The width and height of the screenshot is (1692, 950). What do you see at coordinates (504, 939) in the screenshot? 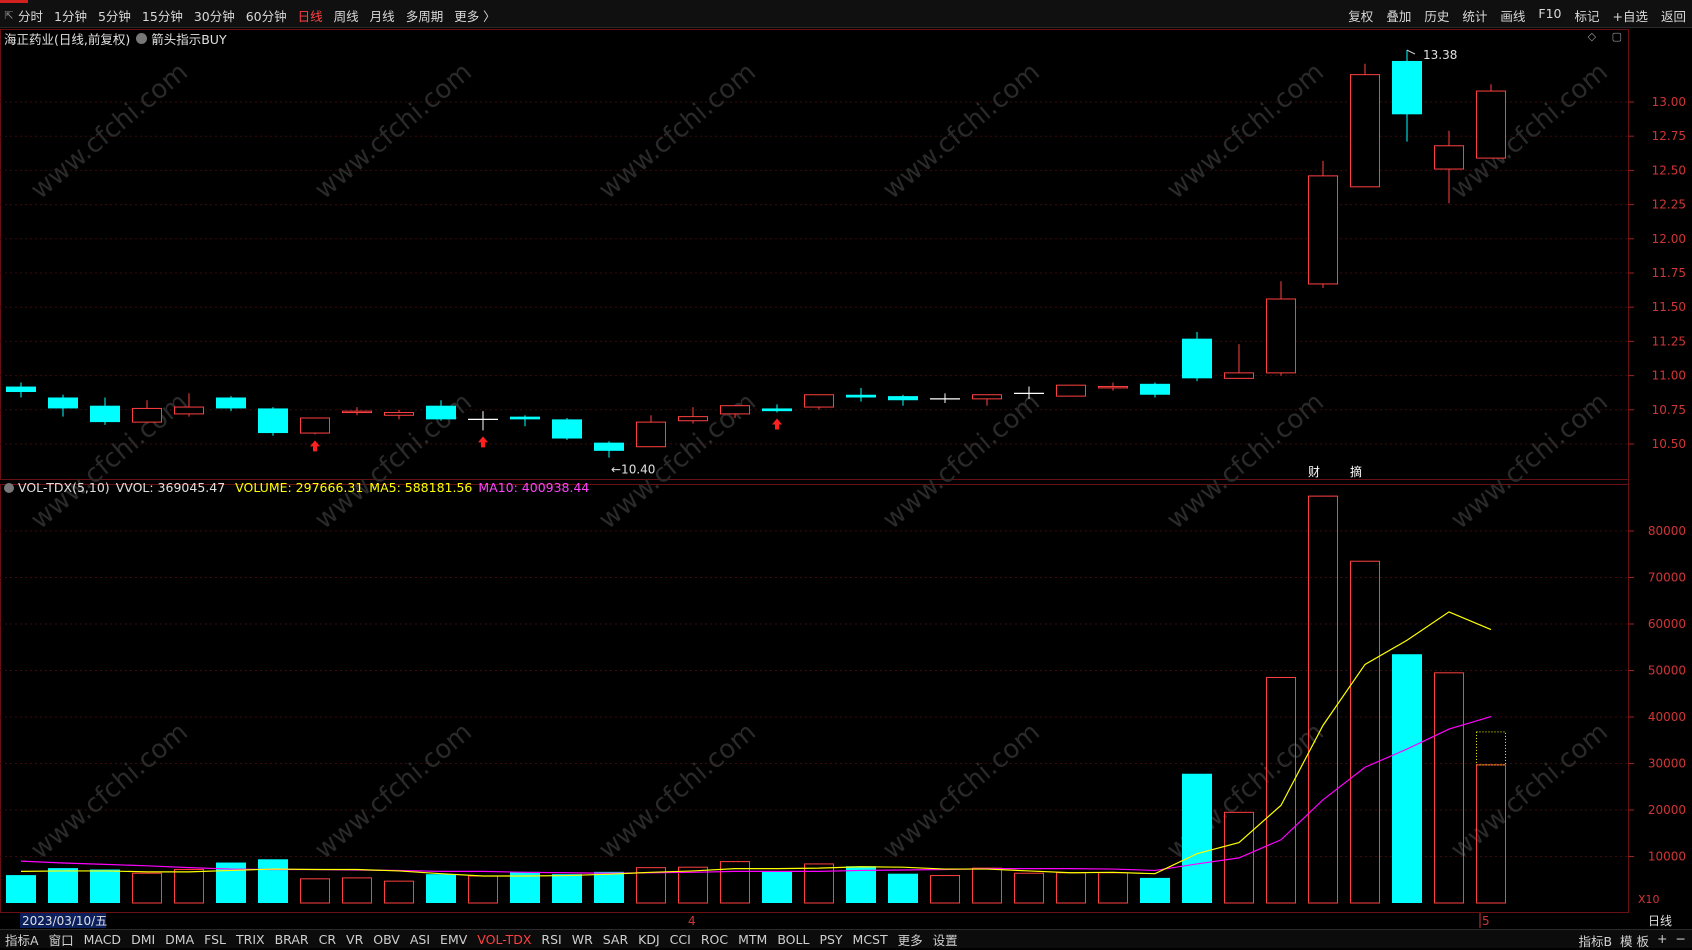
I see `indicator-tab-13: VOL-TDX` at bounding box center [504, 939].